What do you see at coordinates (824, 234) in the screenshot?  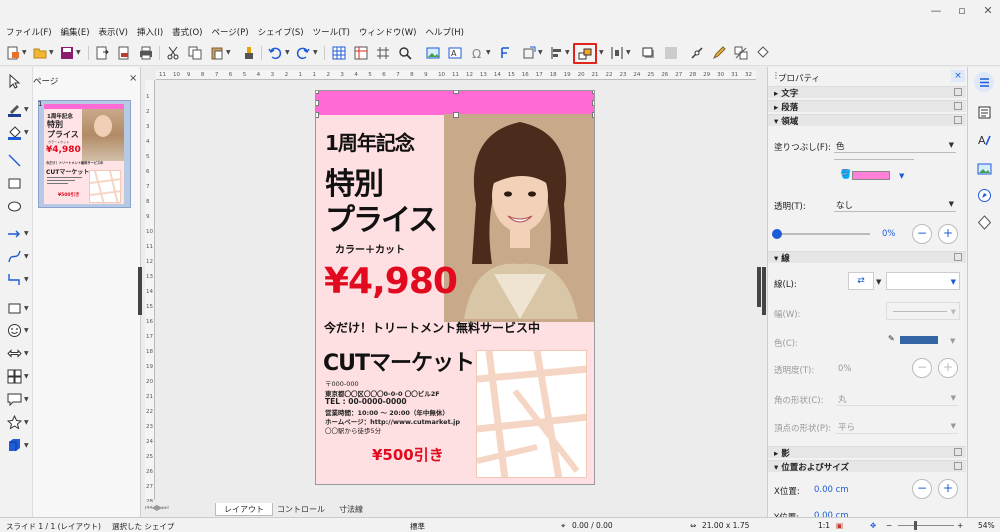 I see `transparency-slider-track` at bounding box center [824, 234].